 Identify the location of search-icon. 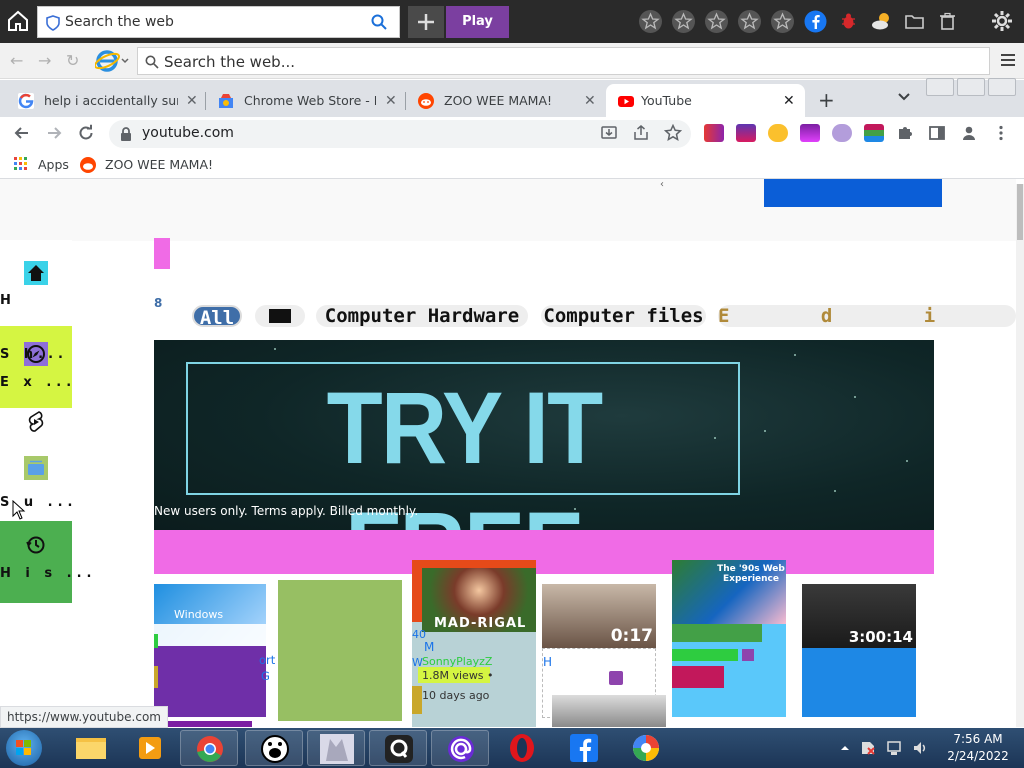
(379, 24).